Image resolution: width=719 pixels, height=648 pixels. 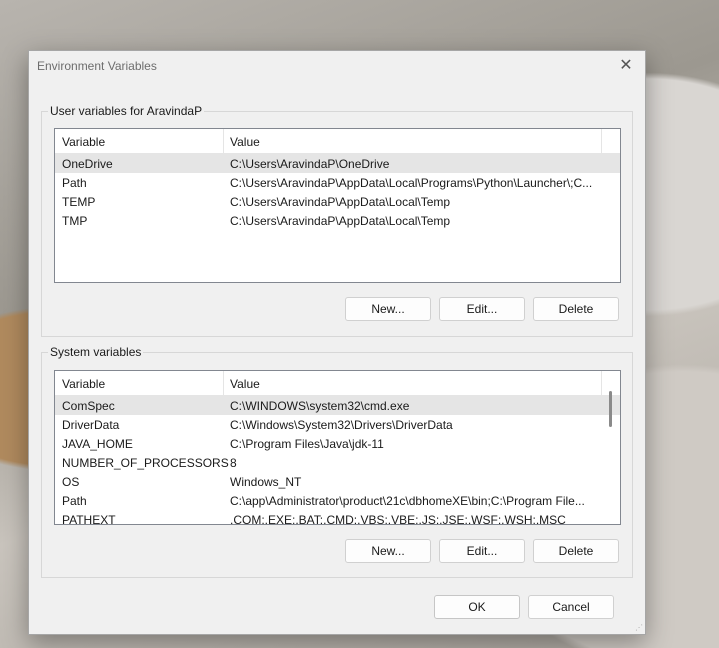 What do you see at coordinates (307, 444) in the screenshot?
I see `variable-value: C:\Program Files\Java\jdk-11` at bounding box center [307, 444].